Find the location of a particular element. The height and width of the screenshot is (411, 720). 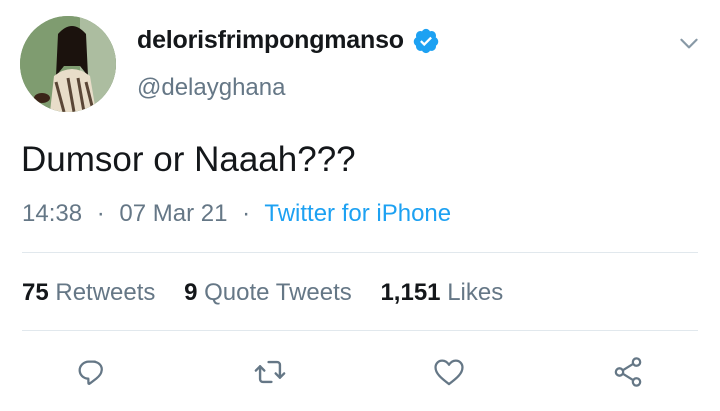

quote-count: 9 is located at coordinates (191, 292).